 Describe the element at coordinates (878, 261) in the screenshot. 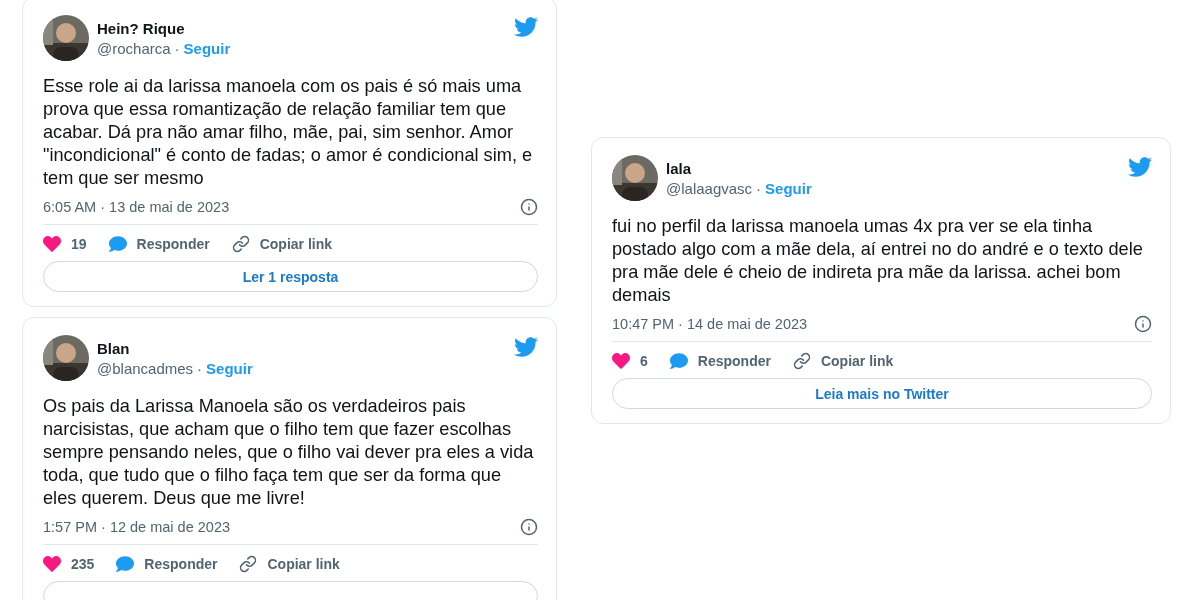

I see `tweet-text: fui no perfil da larissa manoela umas 4x pra ver se ela tinha postado algo com a mãe dela, aí entrei no do andré e o texto dele pra mãe dele é cheio de indireta pra mãe da larissa. achei bom demais` at that location.